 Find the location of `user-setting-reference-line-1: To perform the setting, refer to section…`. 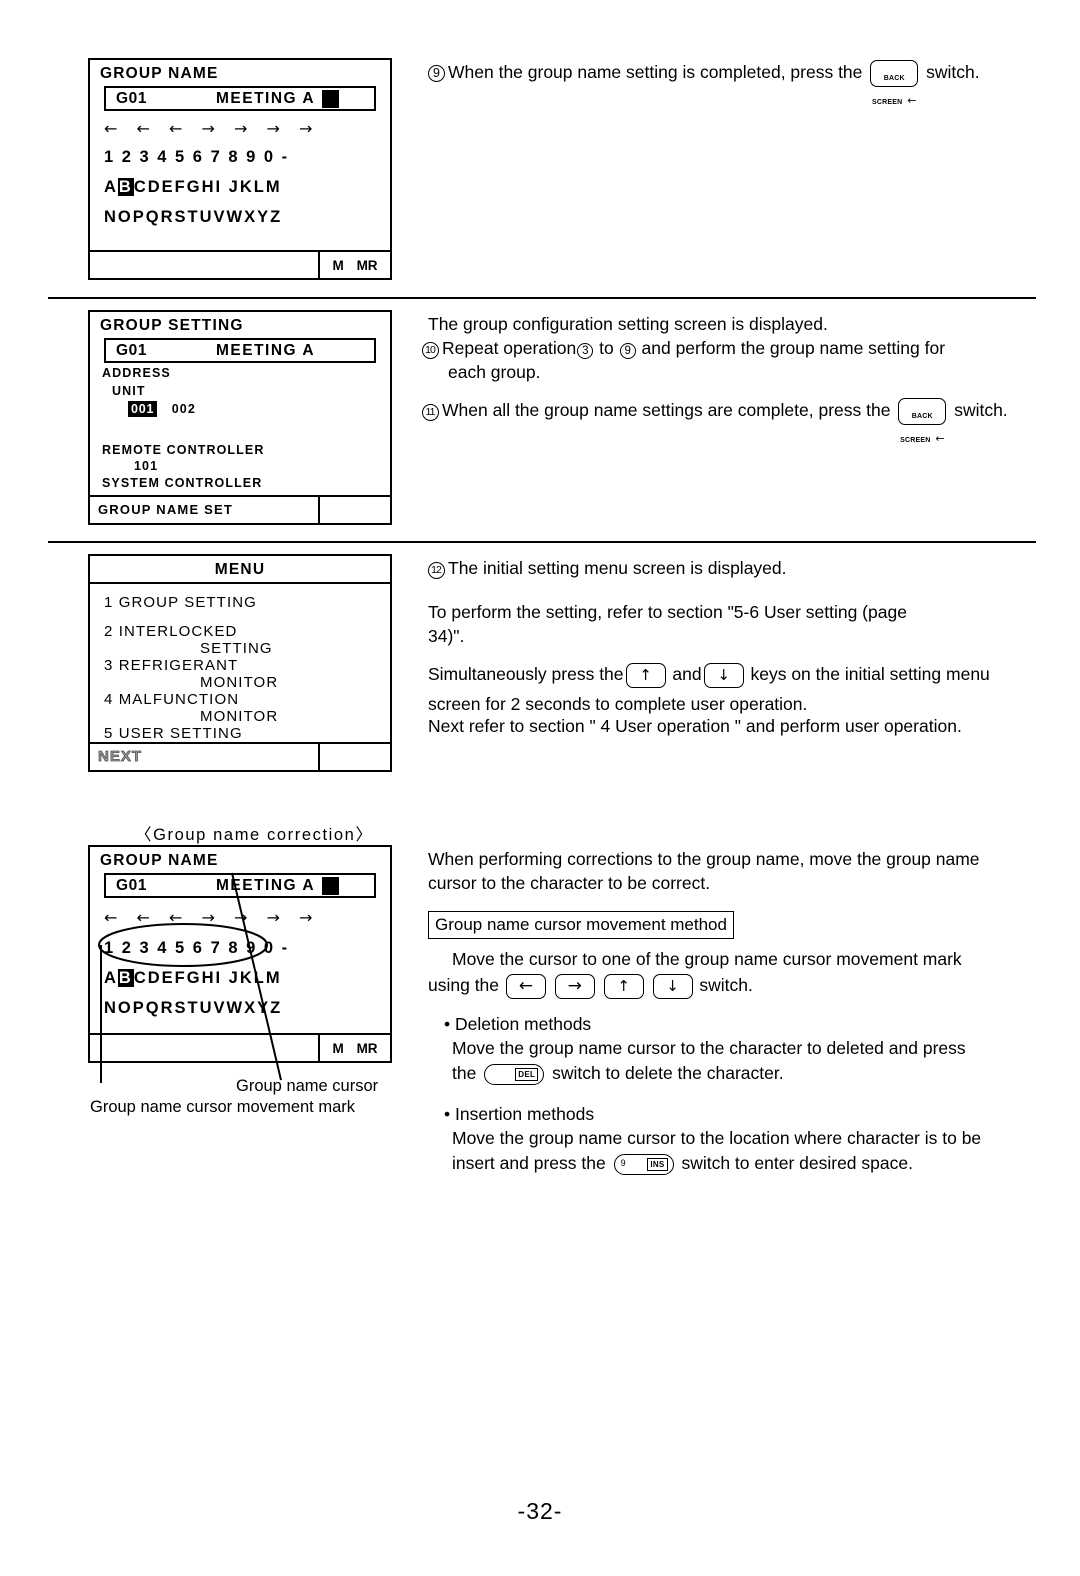

user-setting-reference-line-1: To perform the setting, refer to section… is located at coordinates (667, 612).